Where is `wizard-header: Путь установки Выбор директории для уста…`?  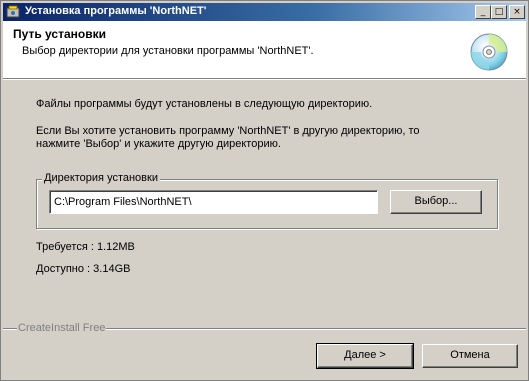 wizard-header: Путь установки Выбор директории для уста… is located at coordinates (264, 49).